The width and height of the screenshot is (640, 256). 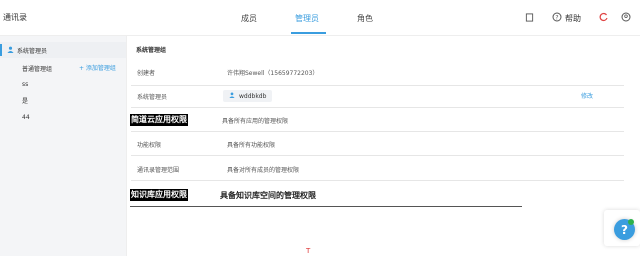 I want to click on sidebar-item-shi: 是, so click(x=63, y=100).